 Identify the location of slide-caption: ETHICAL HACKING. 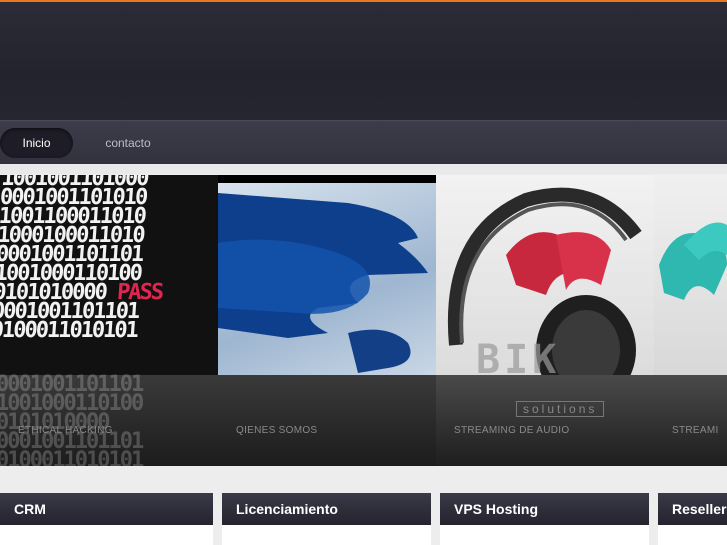
(65, 430).